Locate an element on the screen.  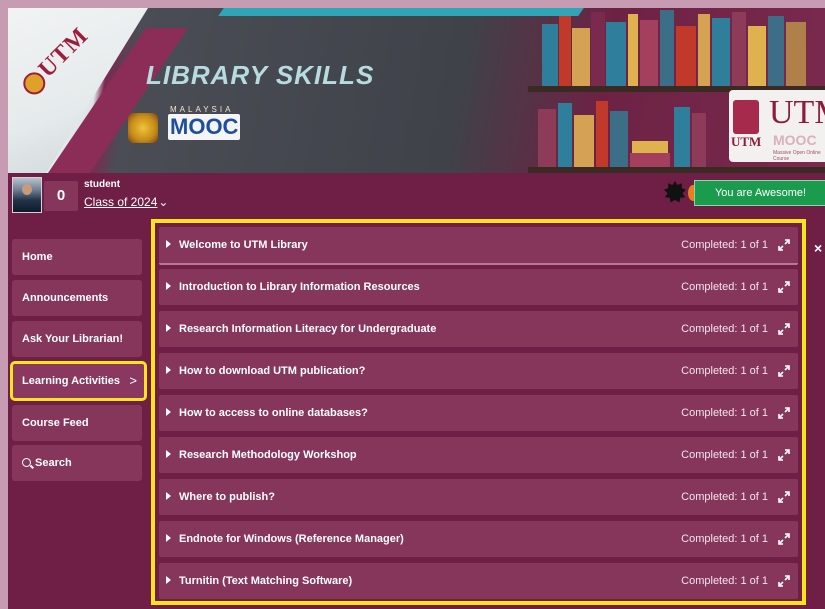
badge-seal-icon is located at coordinates (675, 192).